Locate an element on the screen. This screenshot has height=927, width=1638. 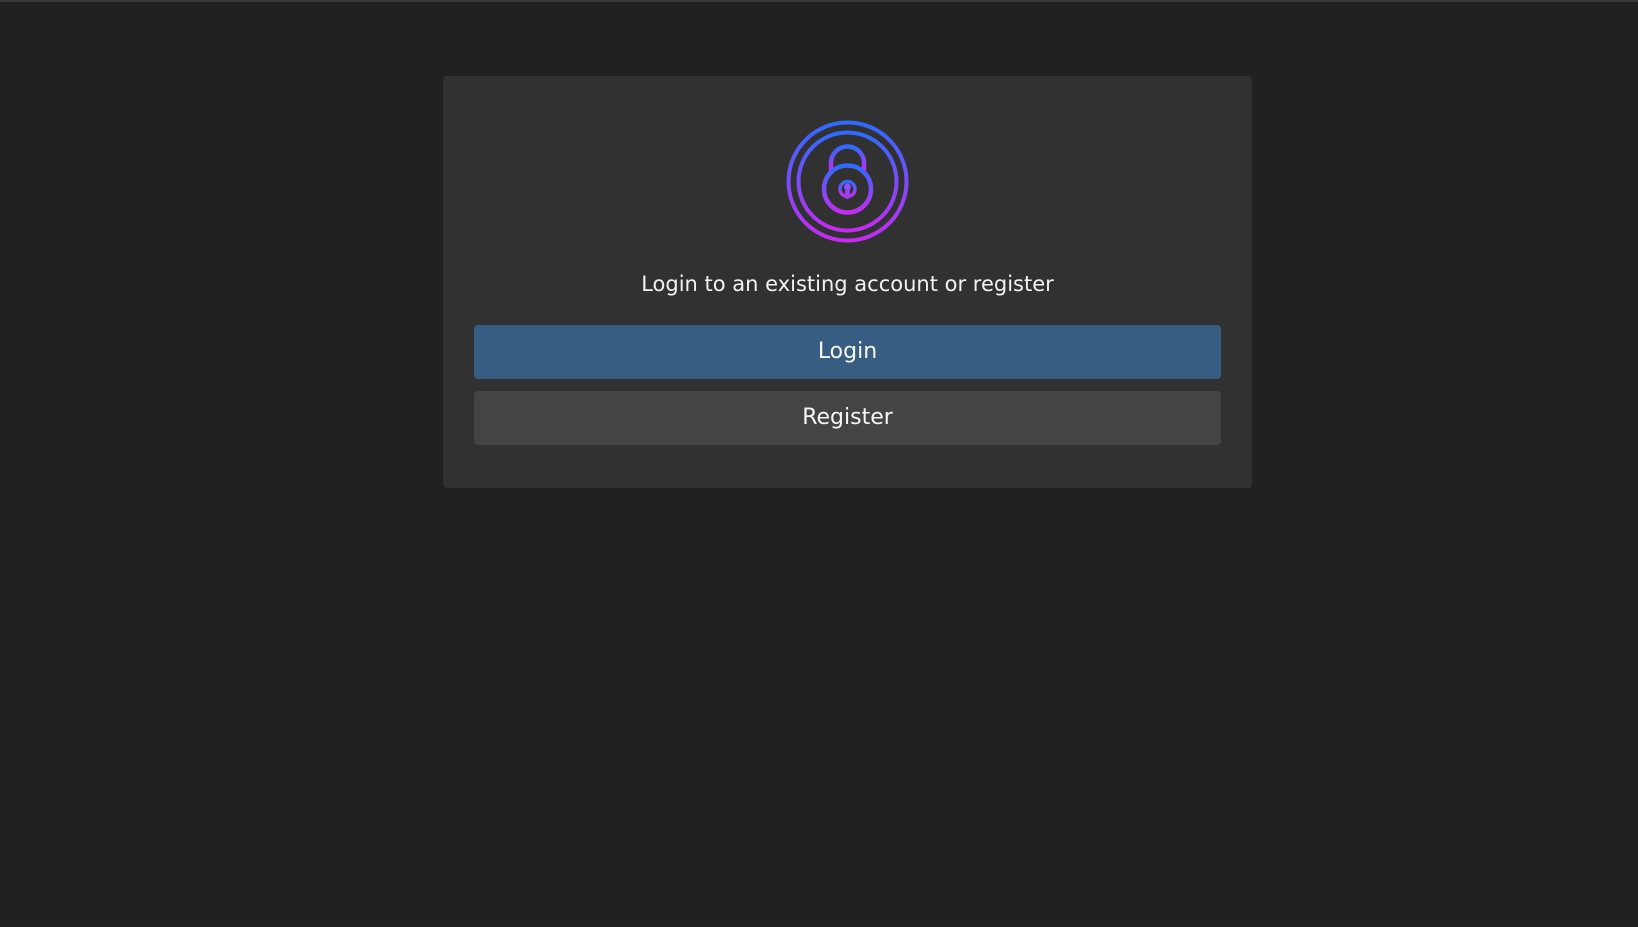
padlock-icon is located at coordinates (847, 181).